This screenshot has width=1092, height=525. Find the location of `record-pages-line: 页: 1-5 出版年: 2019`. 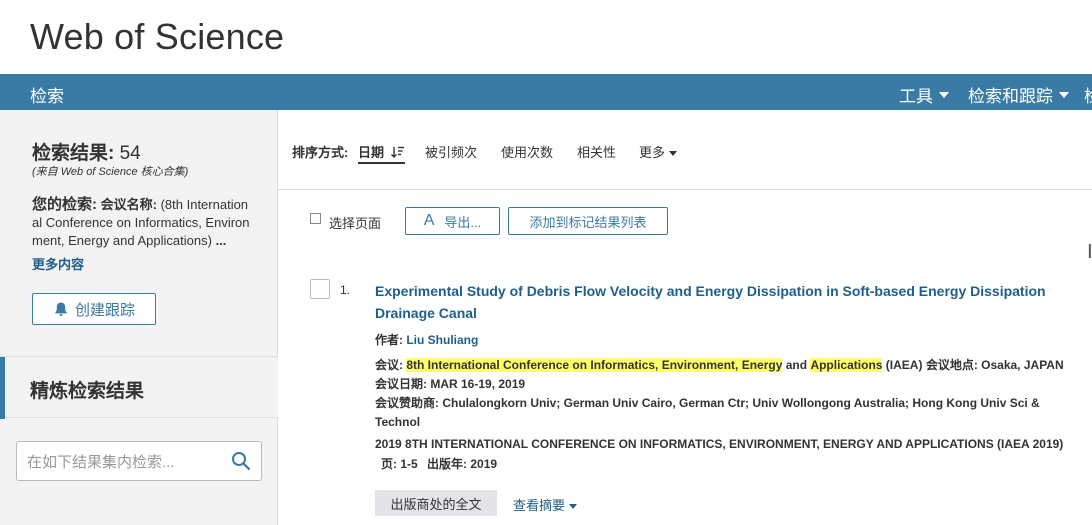

record-pages-line: 页: 1-5 出版年: 2019 is located at coordinates (720, 464).